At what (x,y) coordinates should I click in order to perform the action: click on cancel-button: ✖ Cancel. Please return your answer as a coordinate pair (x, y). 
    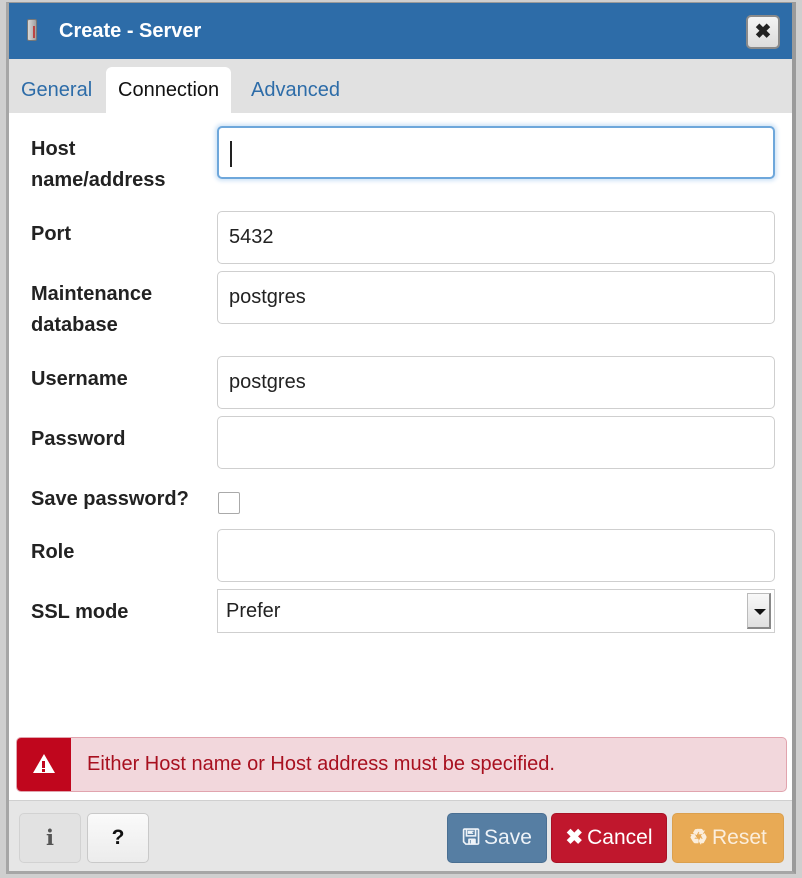
    Looking at the image, I should click on (609, 838).